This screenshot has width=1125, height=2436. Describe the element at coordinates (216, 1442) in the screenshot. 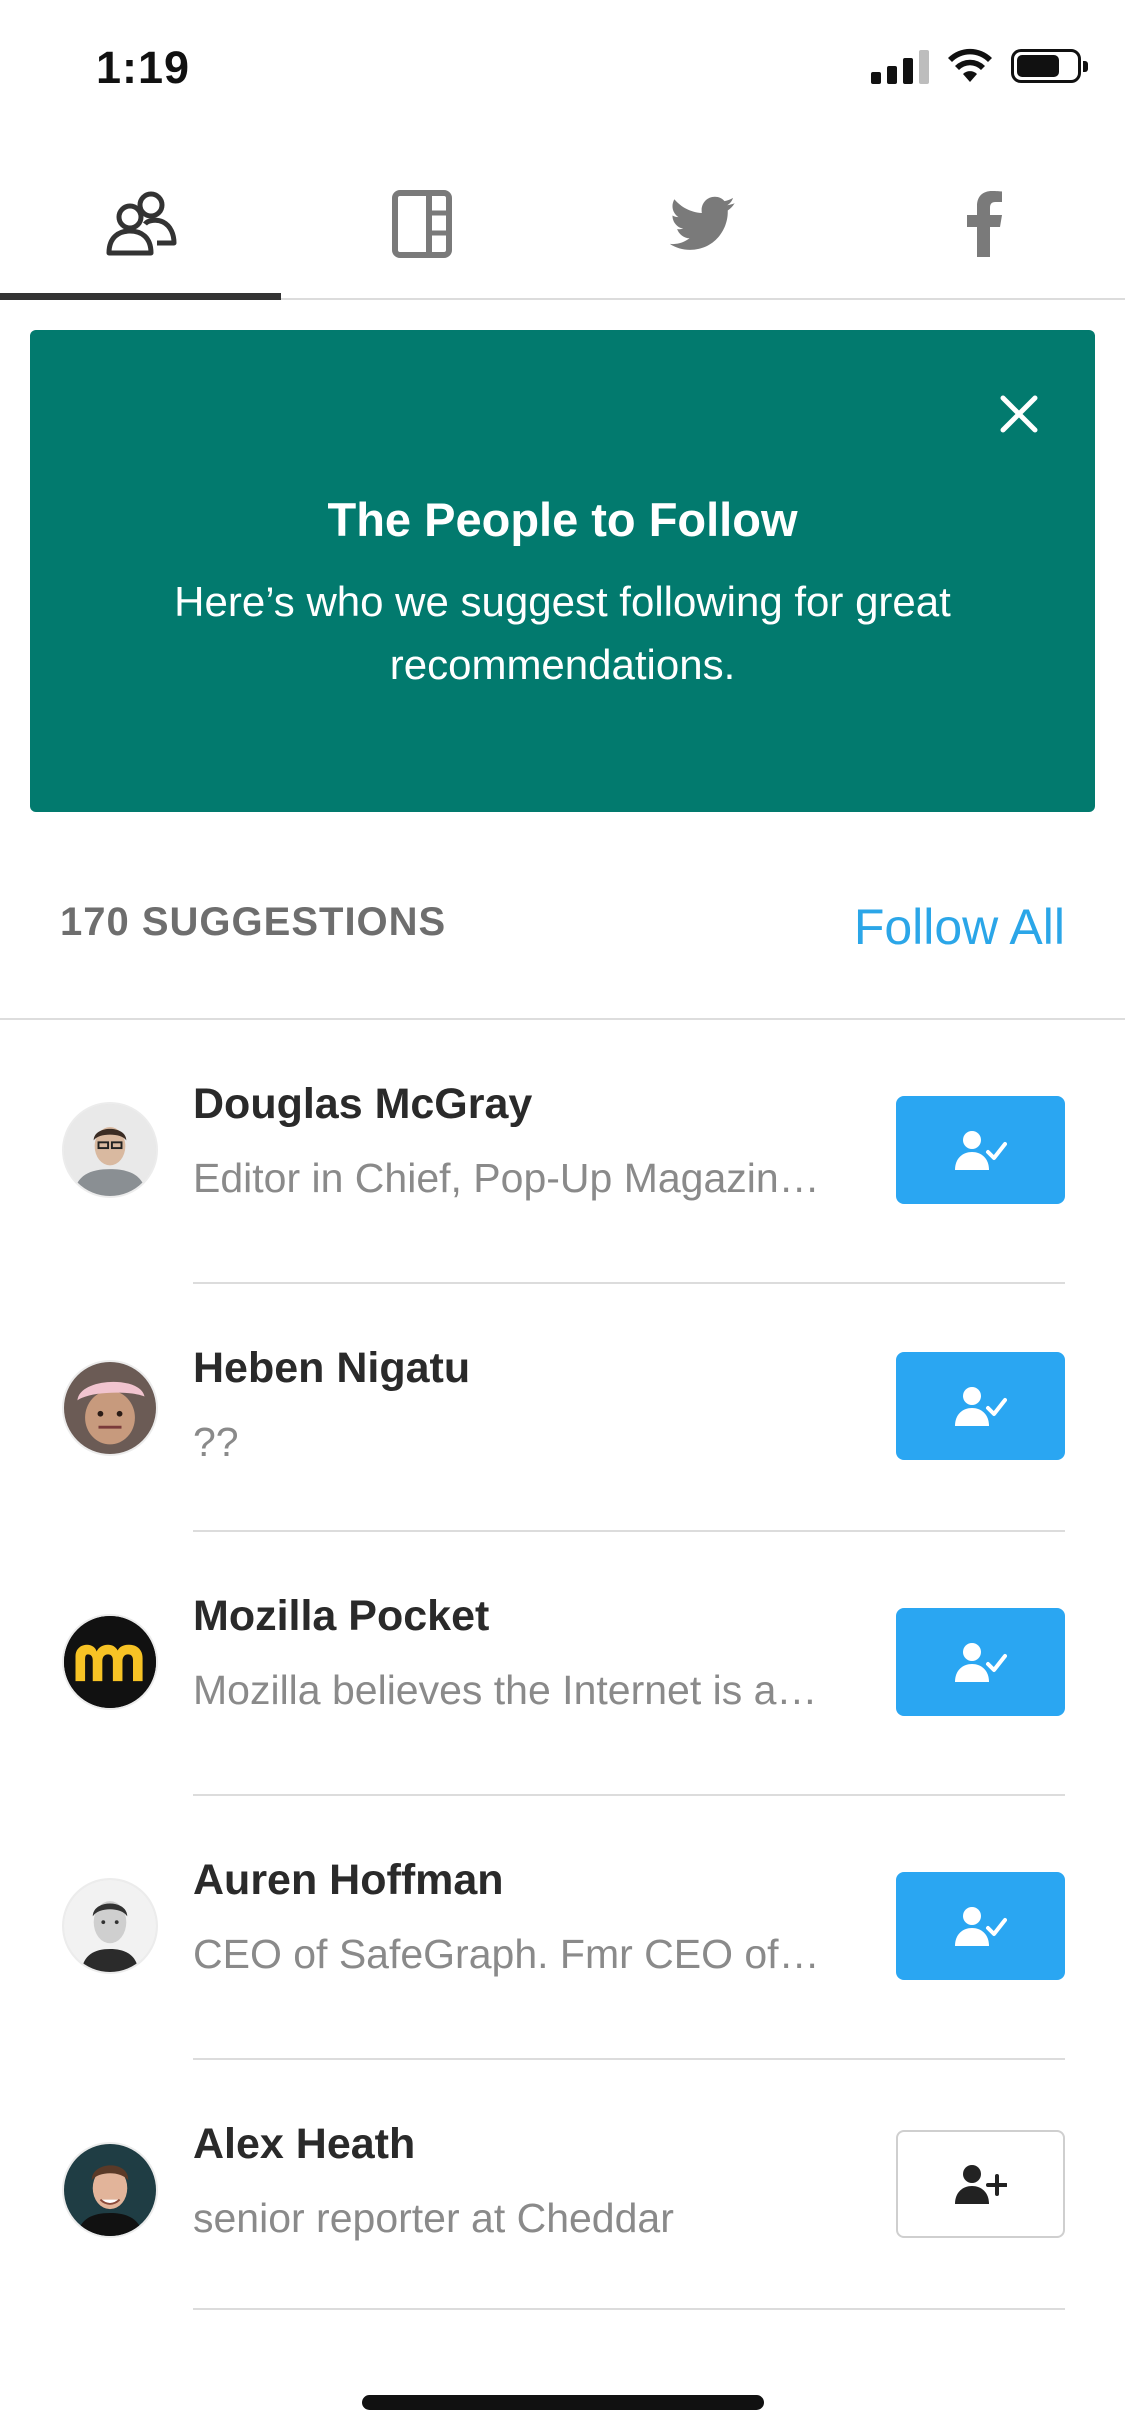

I see `person-bio: ??` at that location.